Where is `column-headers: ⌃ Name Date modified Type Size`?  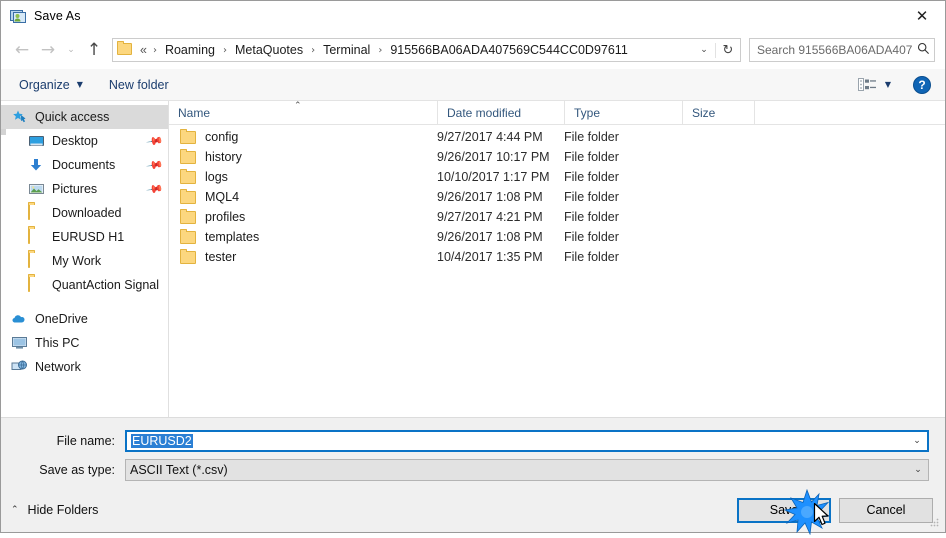 column-headers: ⌃ Name Date modified Type Size is located at coordinates (557, 113).